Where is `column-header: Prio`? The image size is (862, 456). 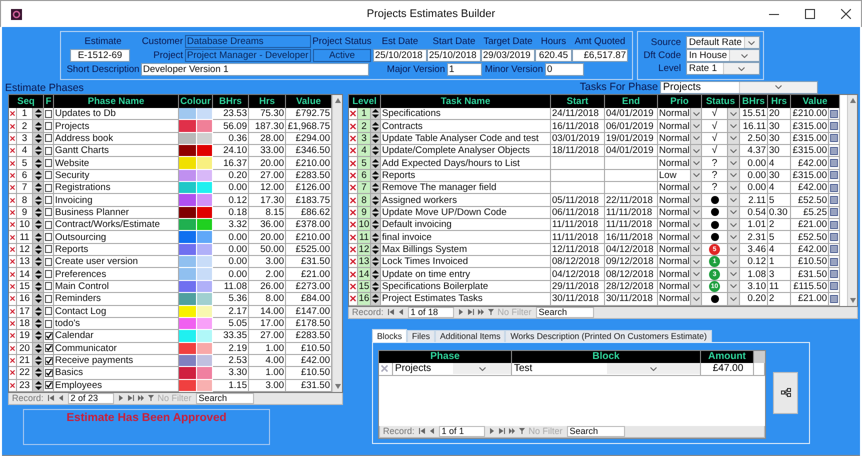 column-header: Prio is located at coordinates (680, 101).